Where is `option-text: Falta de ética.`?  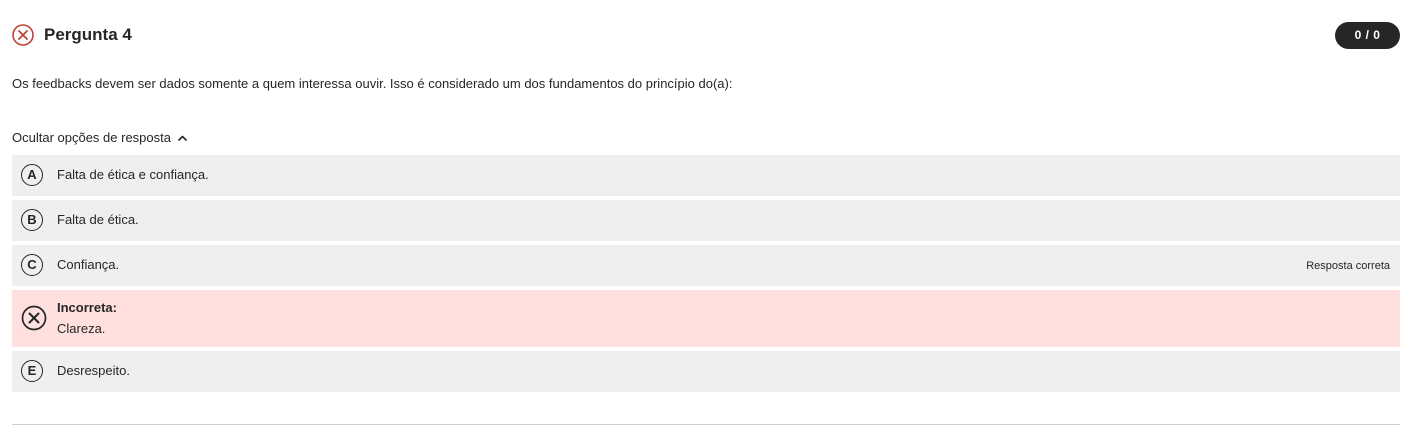
option-text: Falta de ética. is located at coordinates (98, 219).